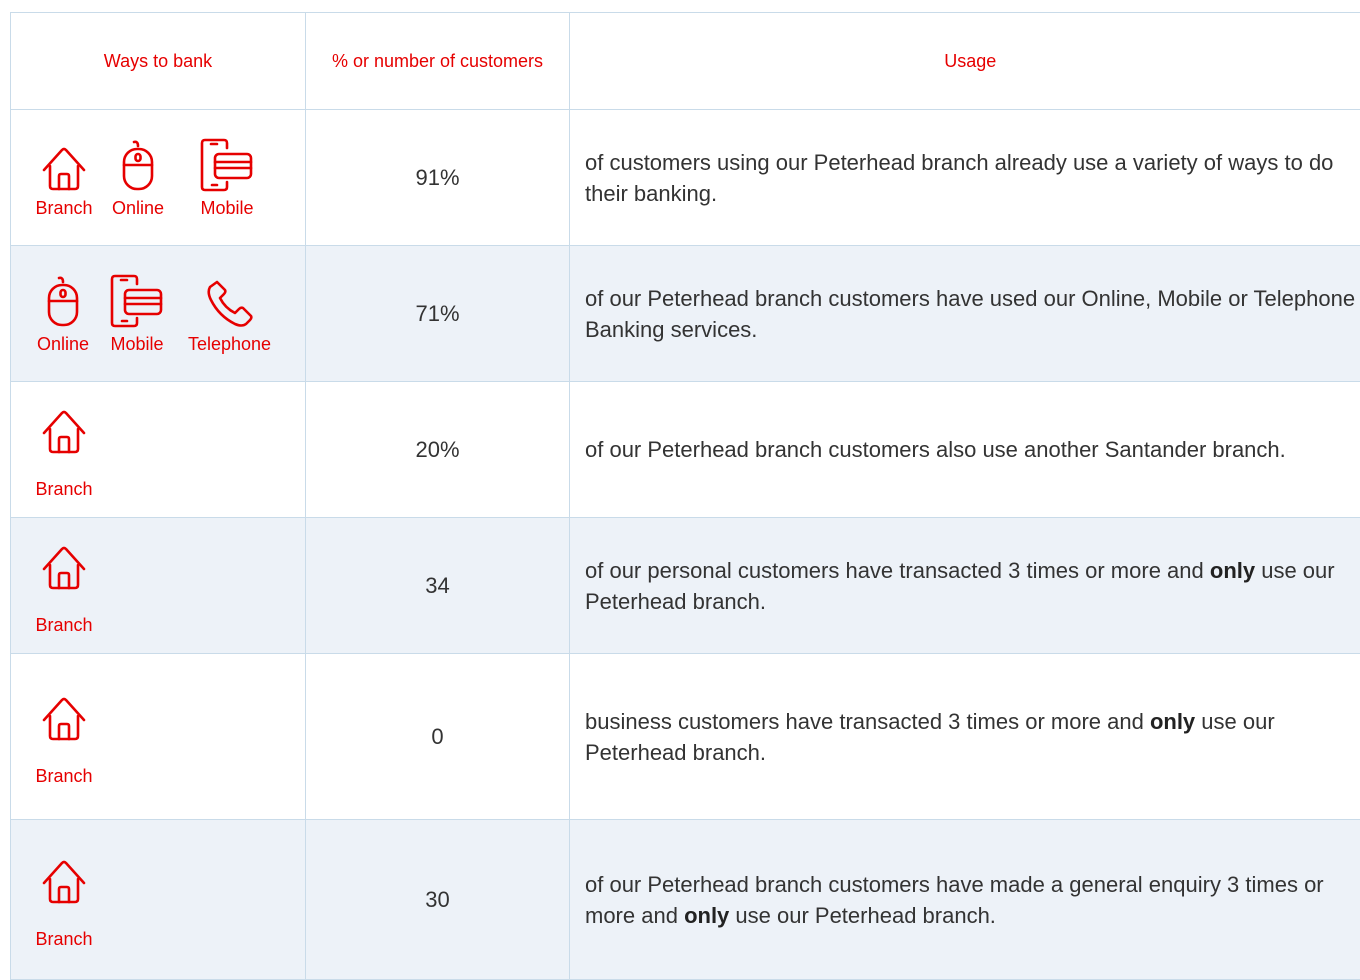 The image size is (1360, 980). I want to click on ways-to-bank-cell: Branch Online Mobile, so click(158, 177).